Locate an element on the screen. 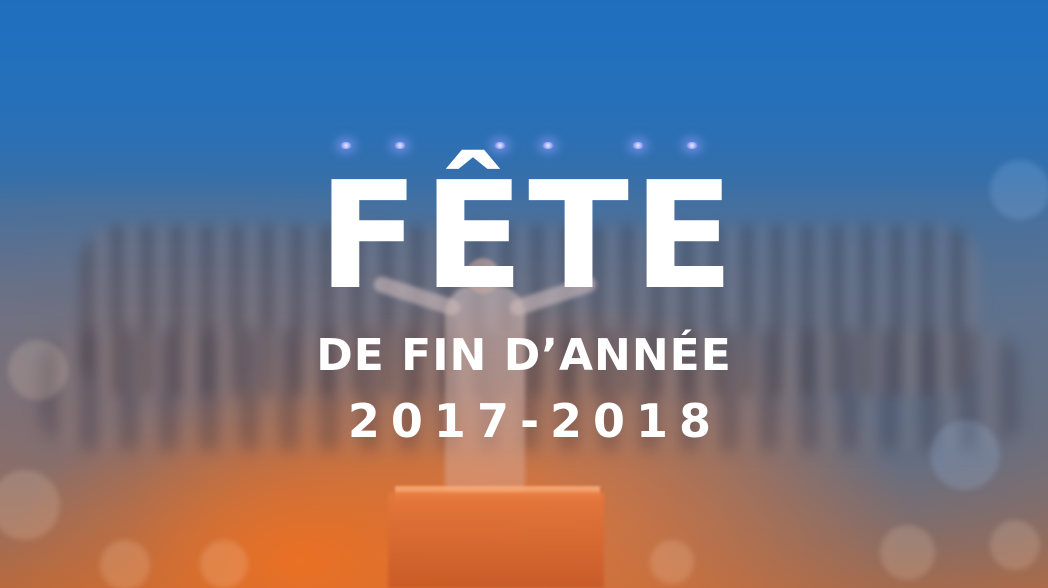  title-subtitle: DE FIN D’ANNÉE is located at coordinates (524, 355).